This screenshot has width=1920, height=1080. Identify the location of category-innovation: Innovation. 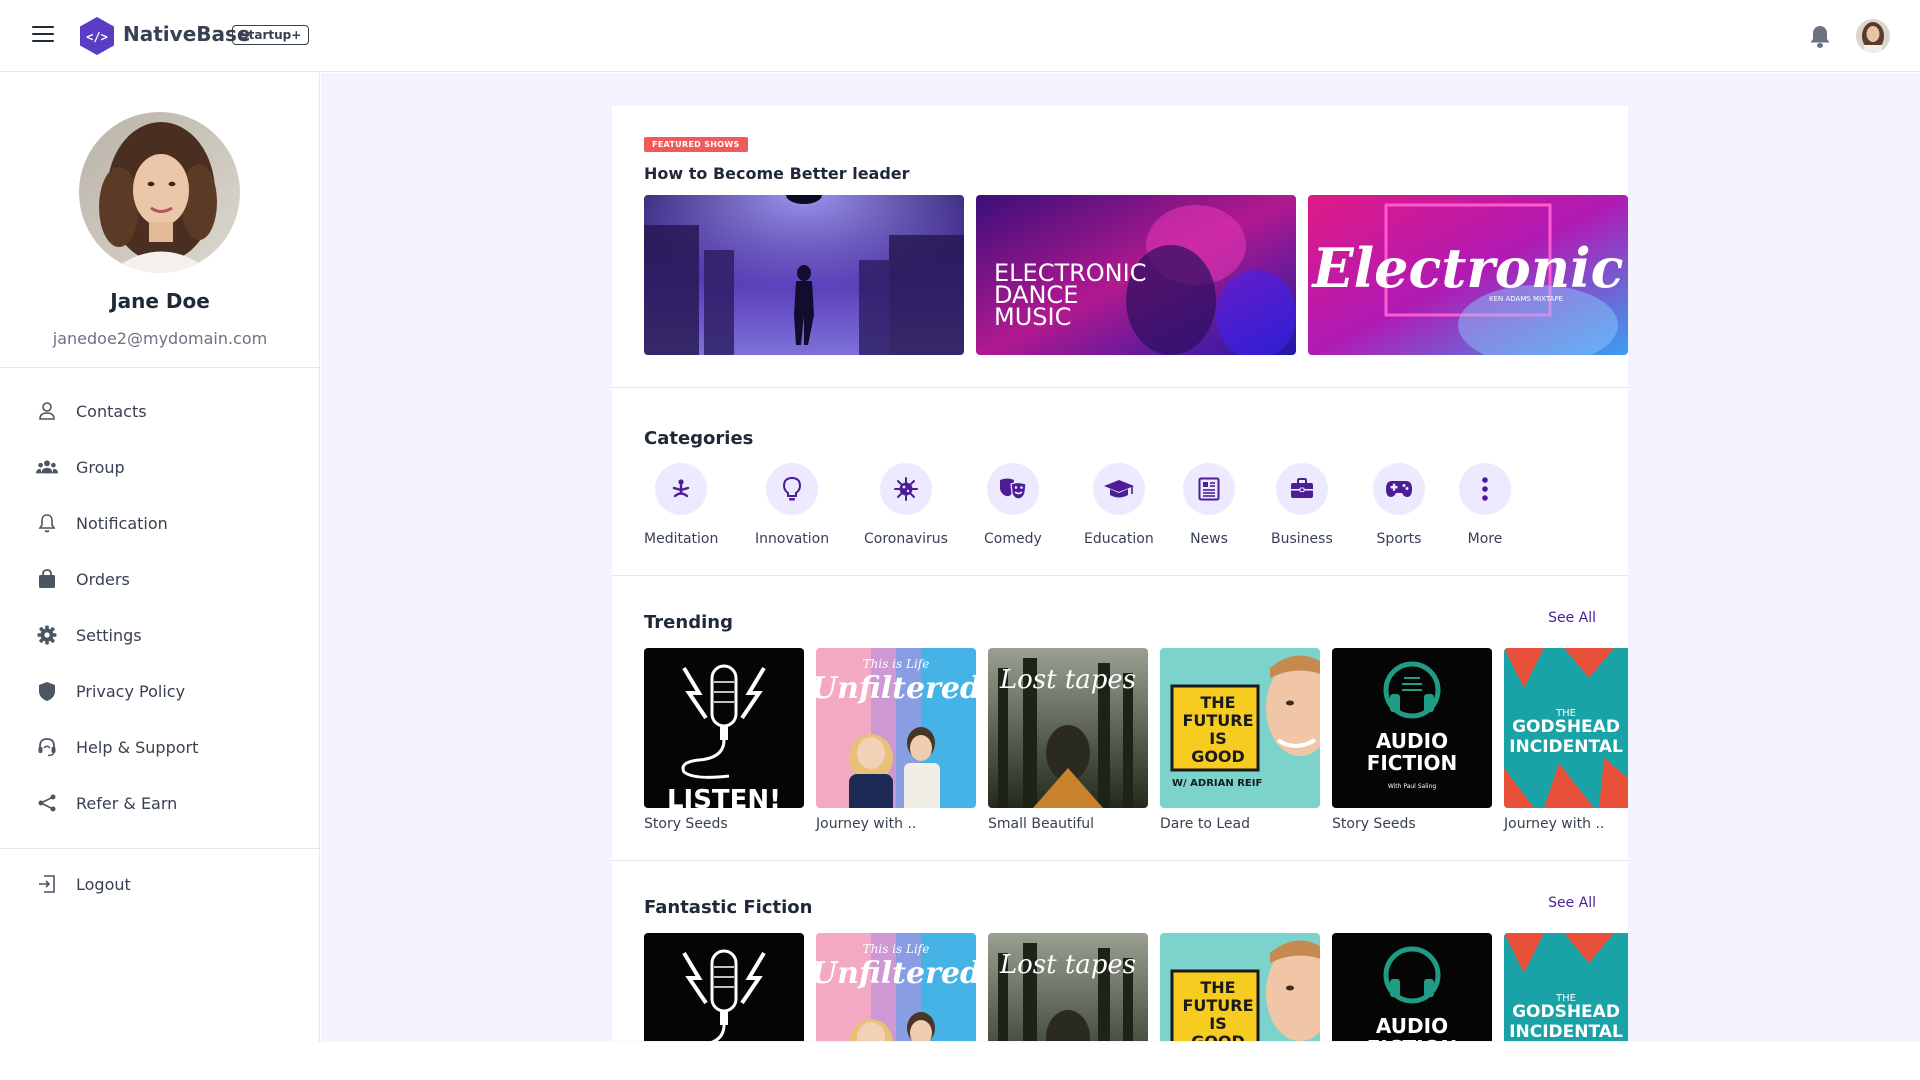
(792, 505).